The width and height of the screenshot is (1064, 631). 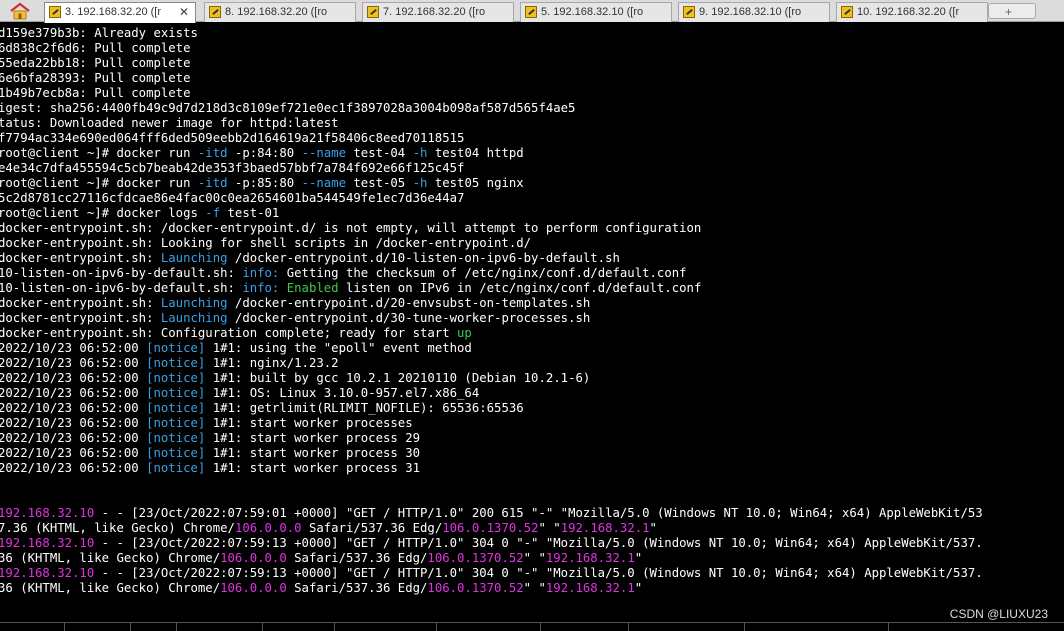 What do you see at coordinates (605, 528) in the screenshot?
I see `terminal-text: 192.168.32.1` at bounding box center [605, 528].